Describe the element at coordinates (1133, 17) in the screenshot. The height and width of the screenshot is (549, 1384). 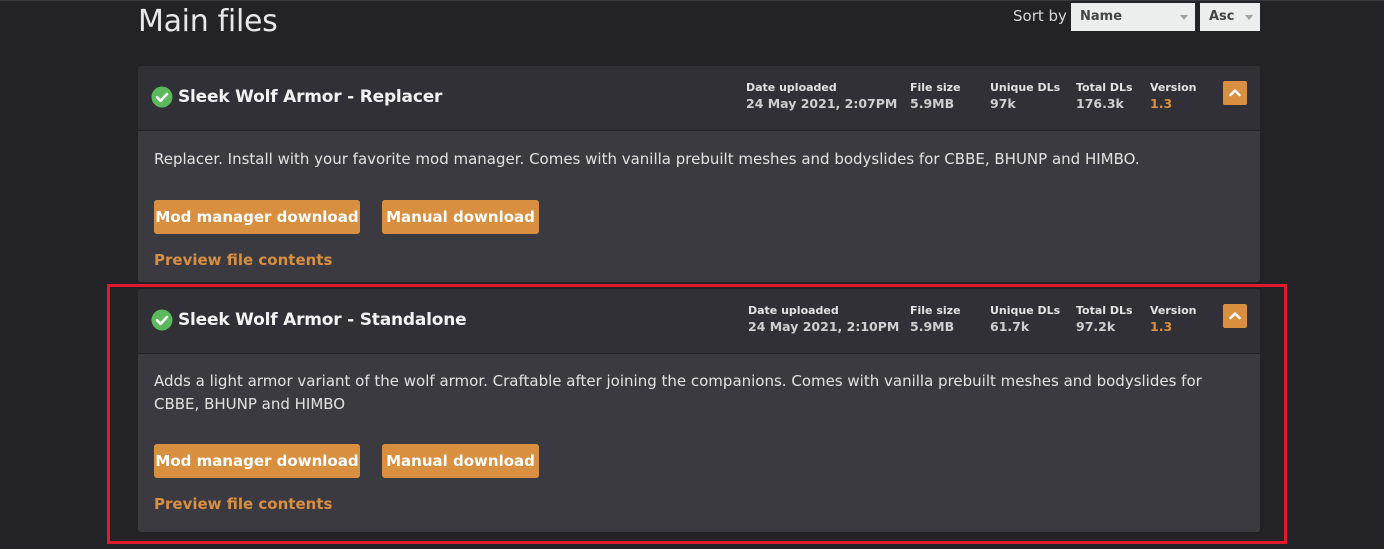
I see `sort-field-select: Name` at that location.